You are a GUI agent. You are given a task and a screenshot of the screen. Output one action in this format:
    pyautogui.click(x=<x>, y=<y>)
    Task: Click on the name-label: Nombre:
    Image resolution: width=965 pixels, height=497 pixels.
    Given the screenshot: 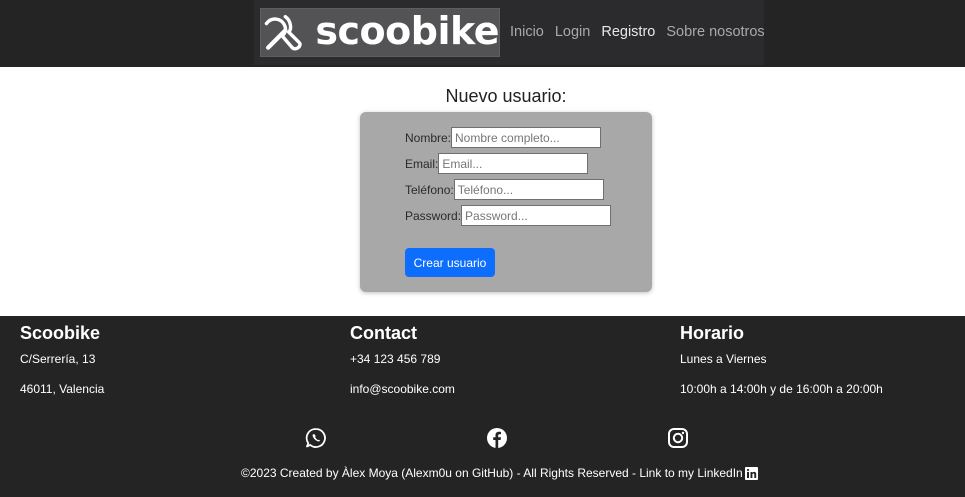 What is the action you would take?
    pyautogui.click(x=428, y=137)
    